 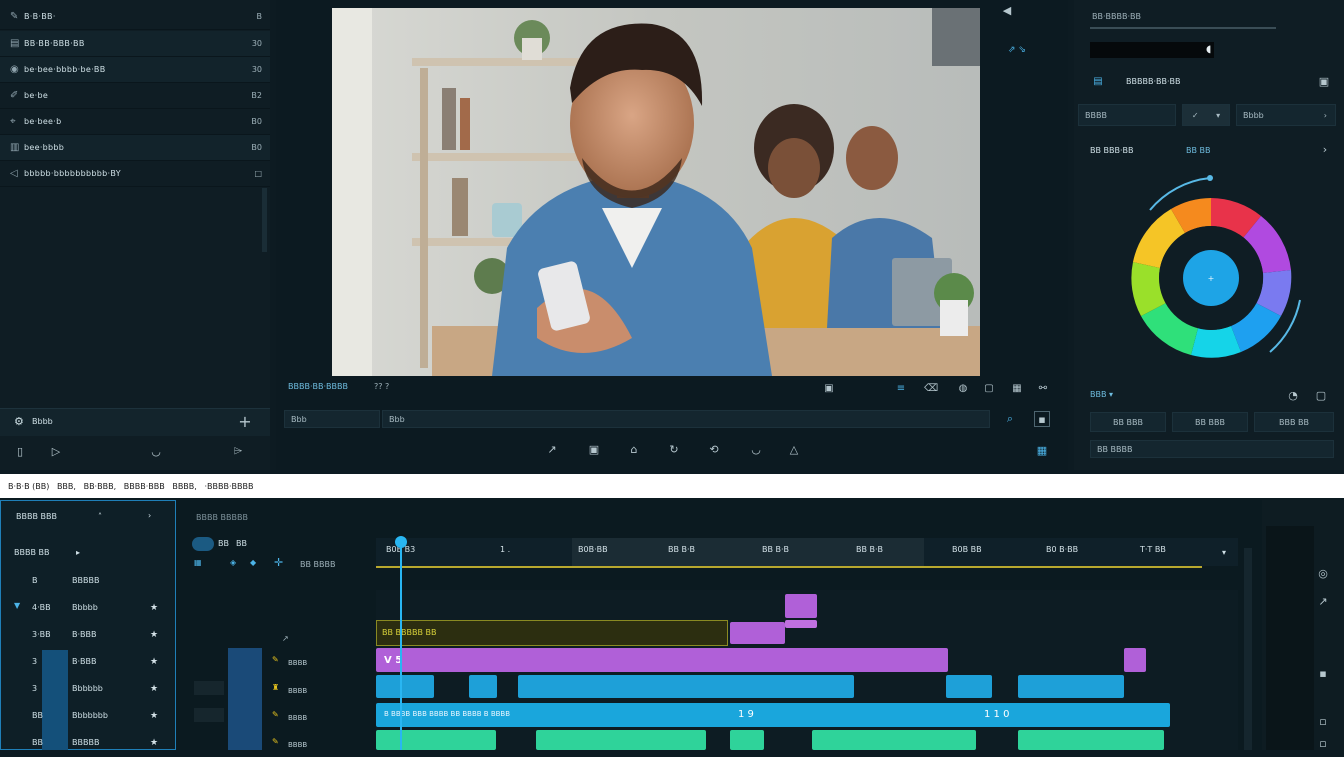 I want to click on inspector-button-3: BBB BB, so click(x=1294, y=422).